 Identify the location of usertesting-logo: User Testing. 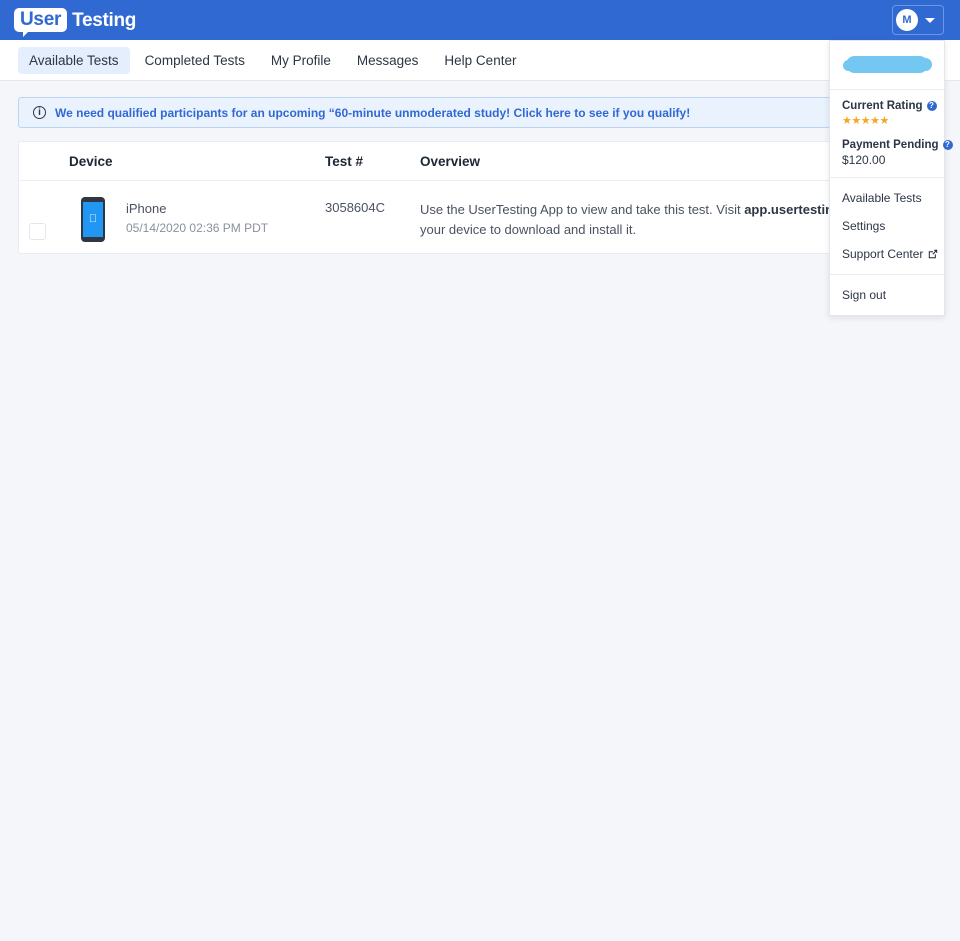
(75, 22).